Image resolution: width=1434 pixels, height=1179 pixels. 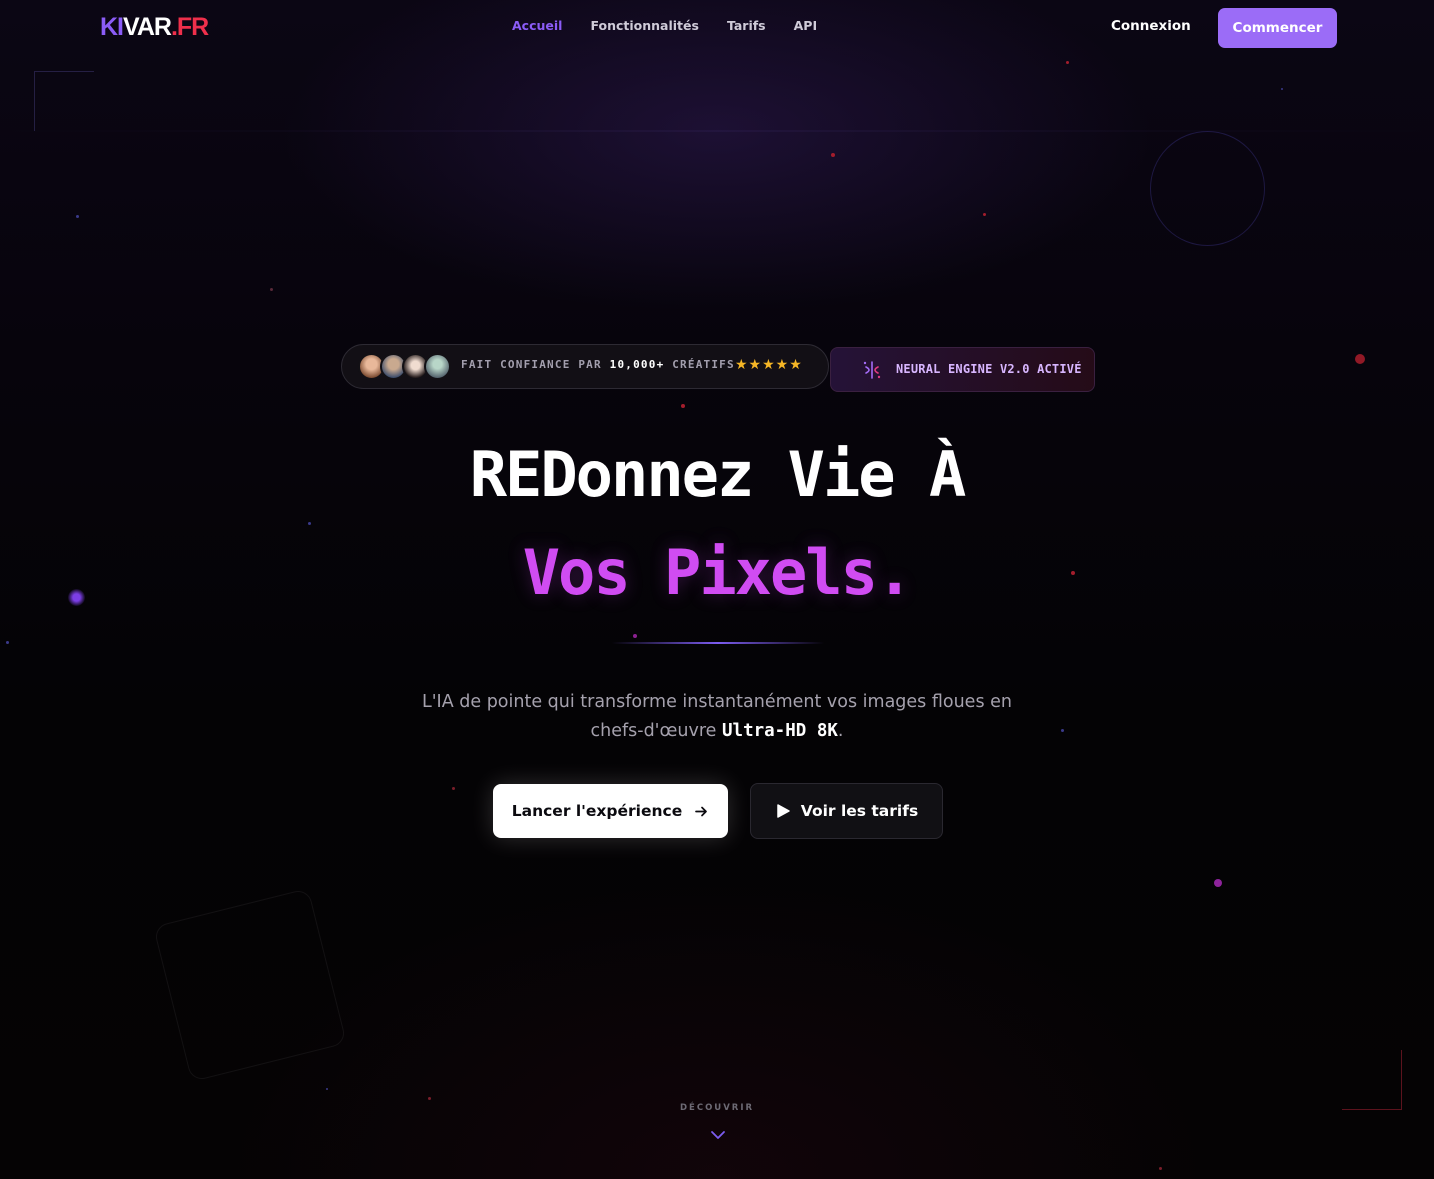 What do you see at coordinates (637, 364) in the screenshot?
I see `trust-count: 10,000+` at bounding box center [637, 364].